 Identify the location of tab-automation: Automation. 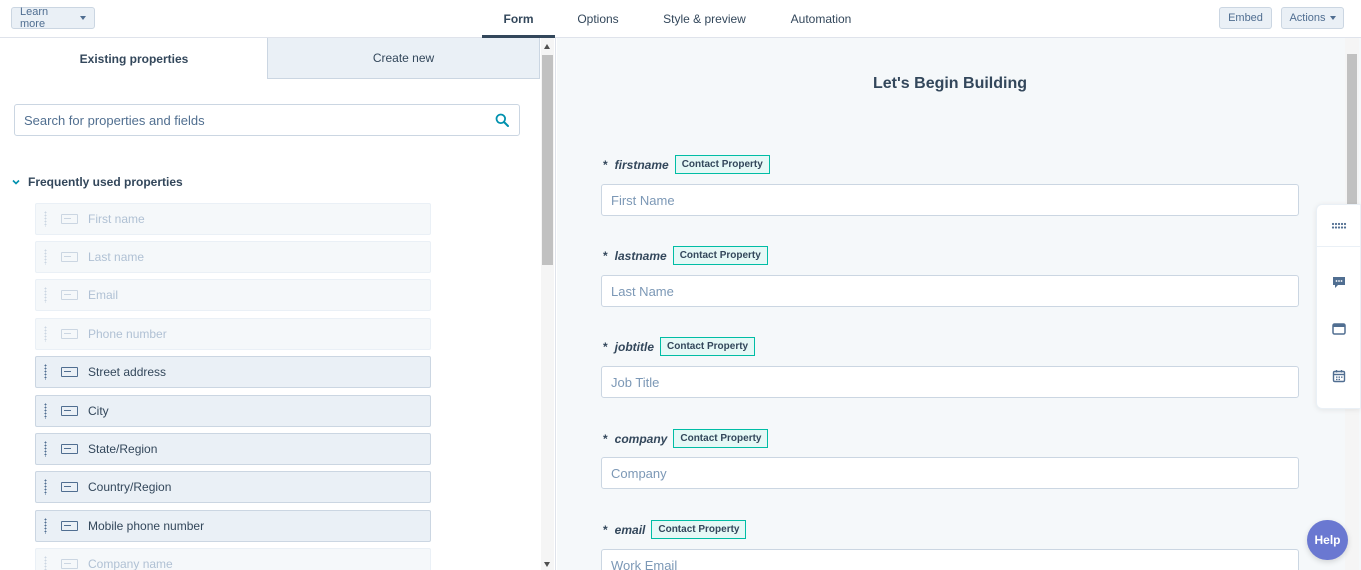
(821, 19).